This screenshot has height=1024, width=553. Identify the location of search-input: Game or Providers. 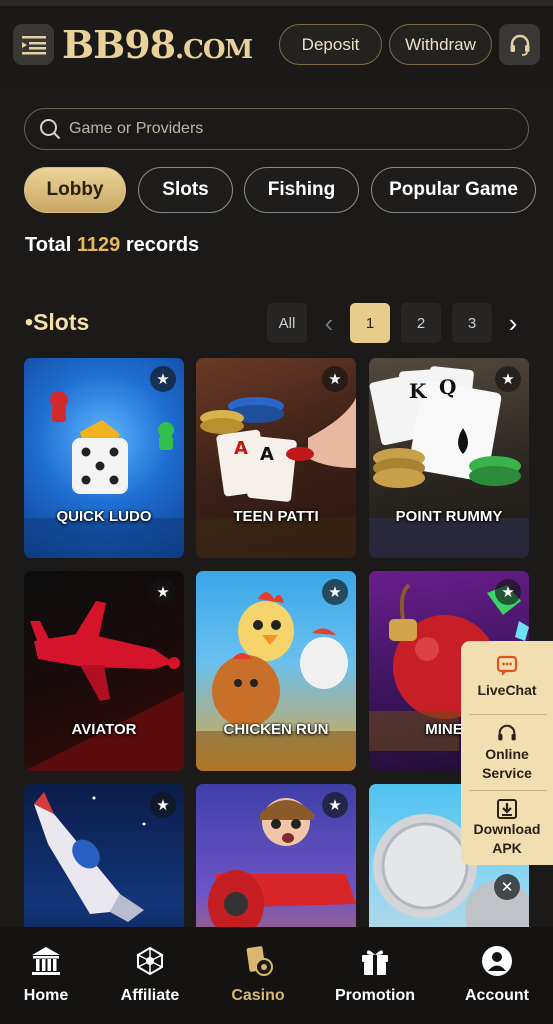
(276, 129).